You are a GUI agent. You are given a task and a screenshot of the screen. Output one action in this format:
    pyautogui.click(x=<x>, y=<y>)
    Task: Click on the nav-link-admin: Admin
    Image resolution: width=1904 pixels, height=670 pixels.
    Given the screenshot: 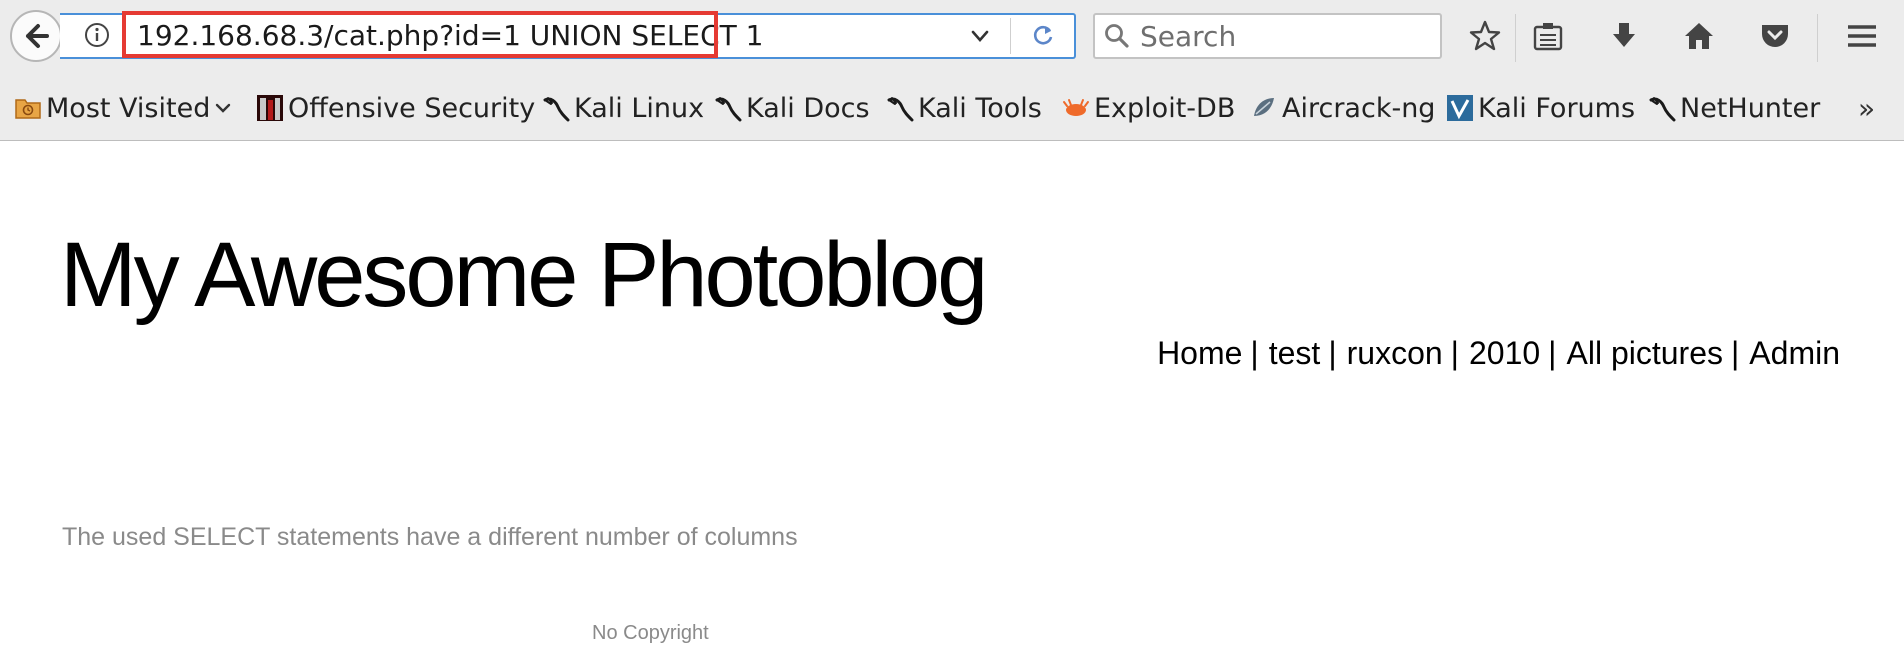 What is the action you would take?
    pyautogui.click(x=1794, y=353)
    